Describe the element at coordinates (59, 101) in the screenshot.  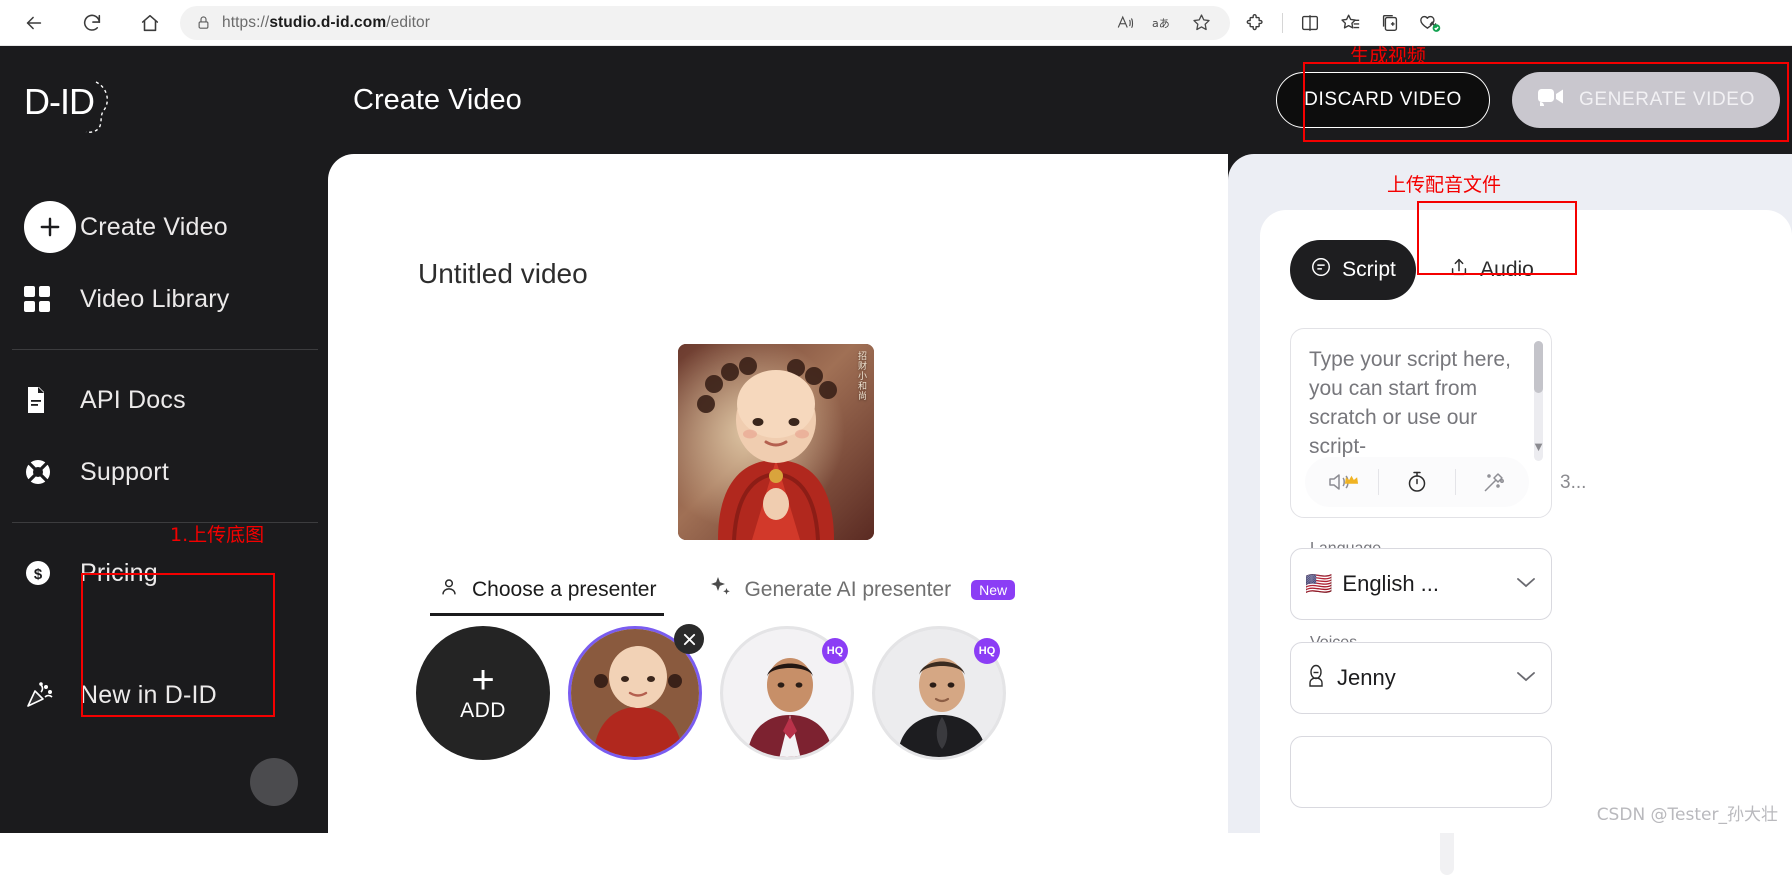
I see `svg-text: D-ID` at that location.